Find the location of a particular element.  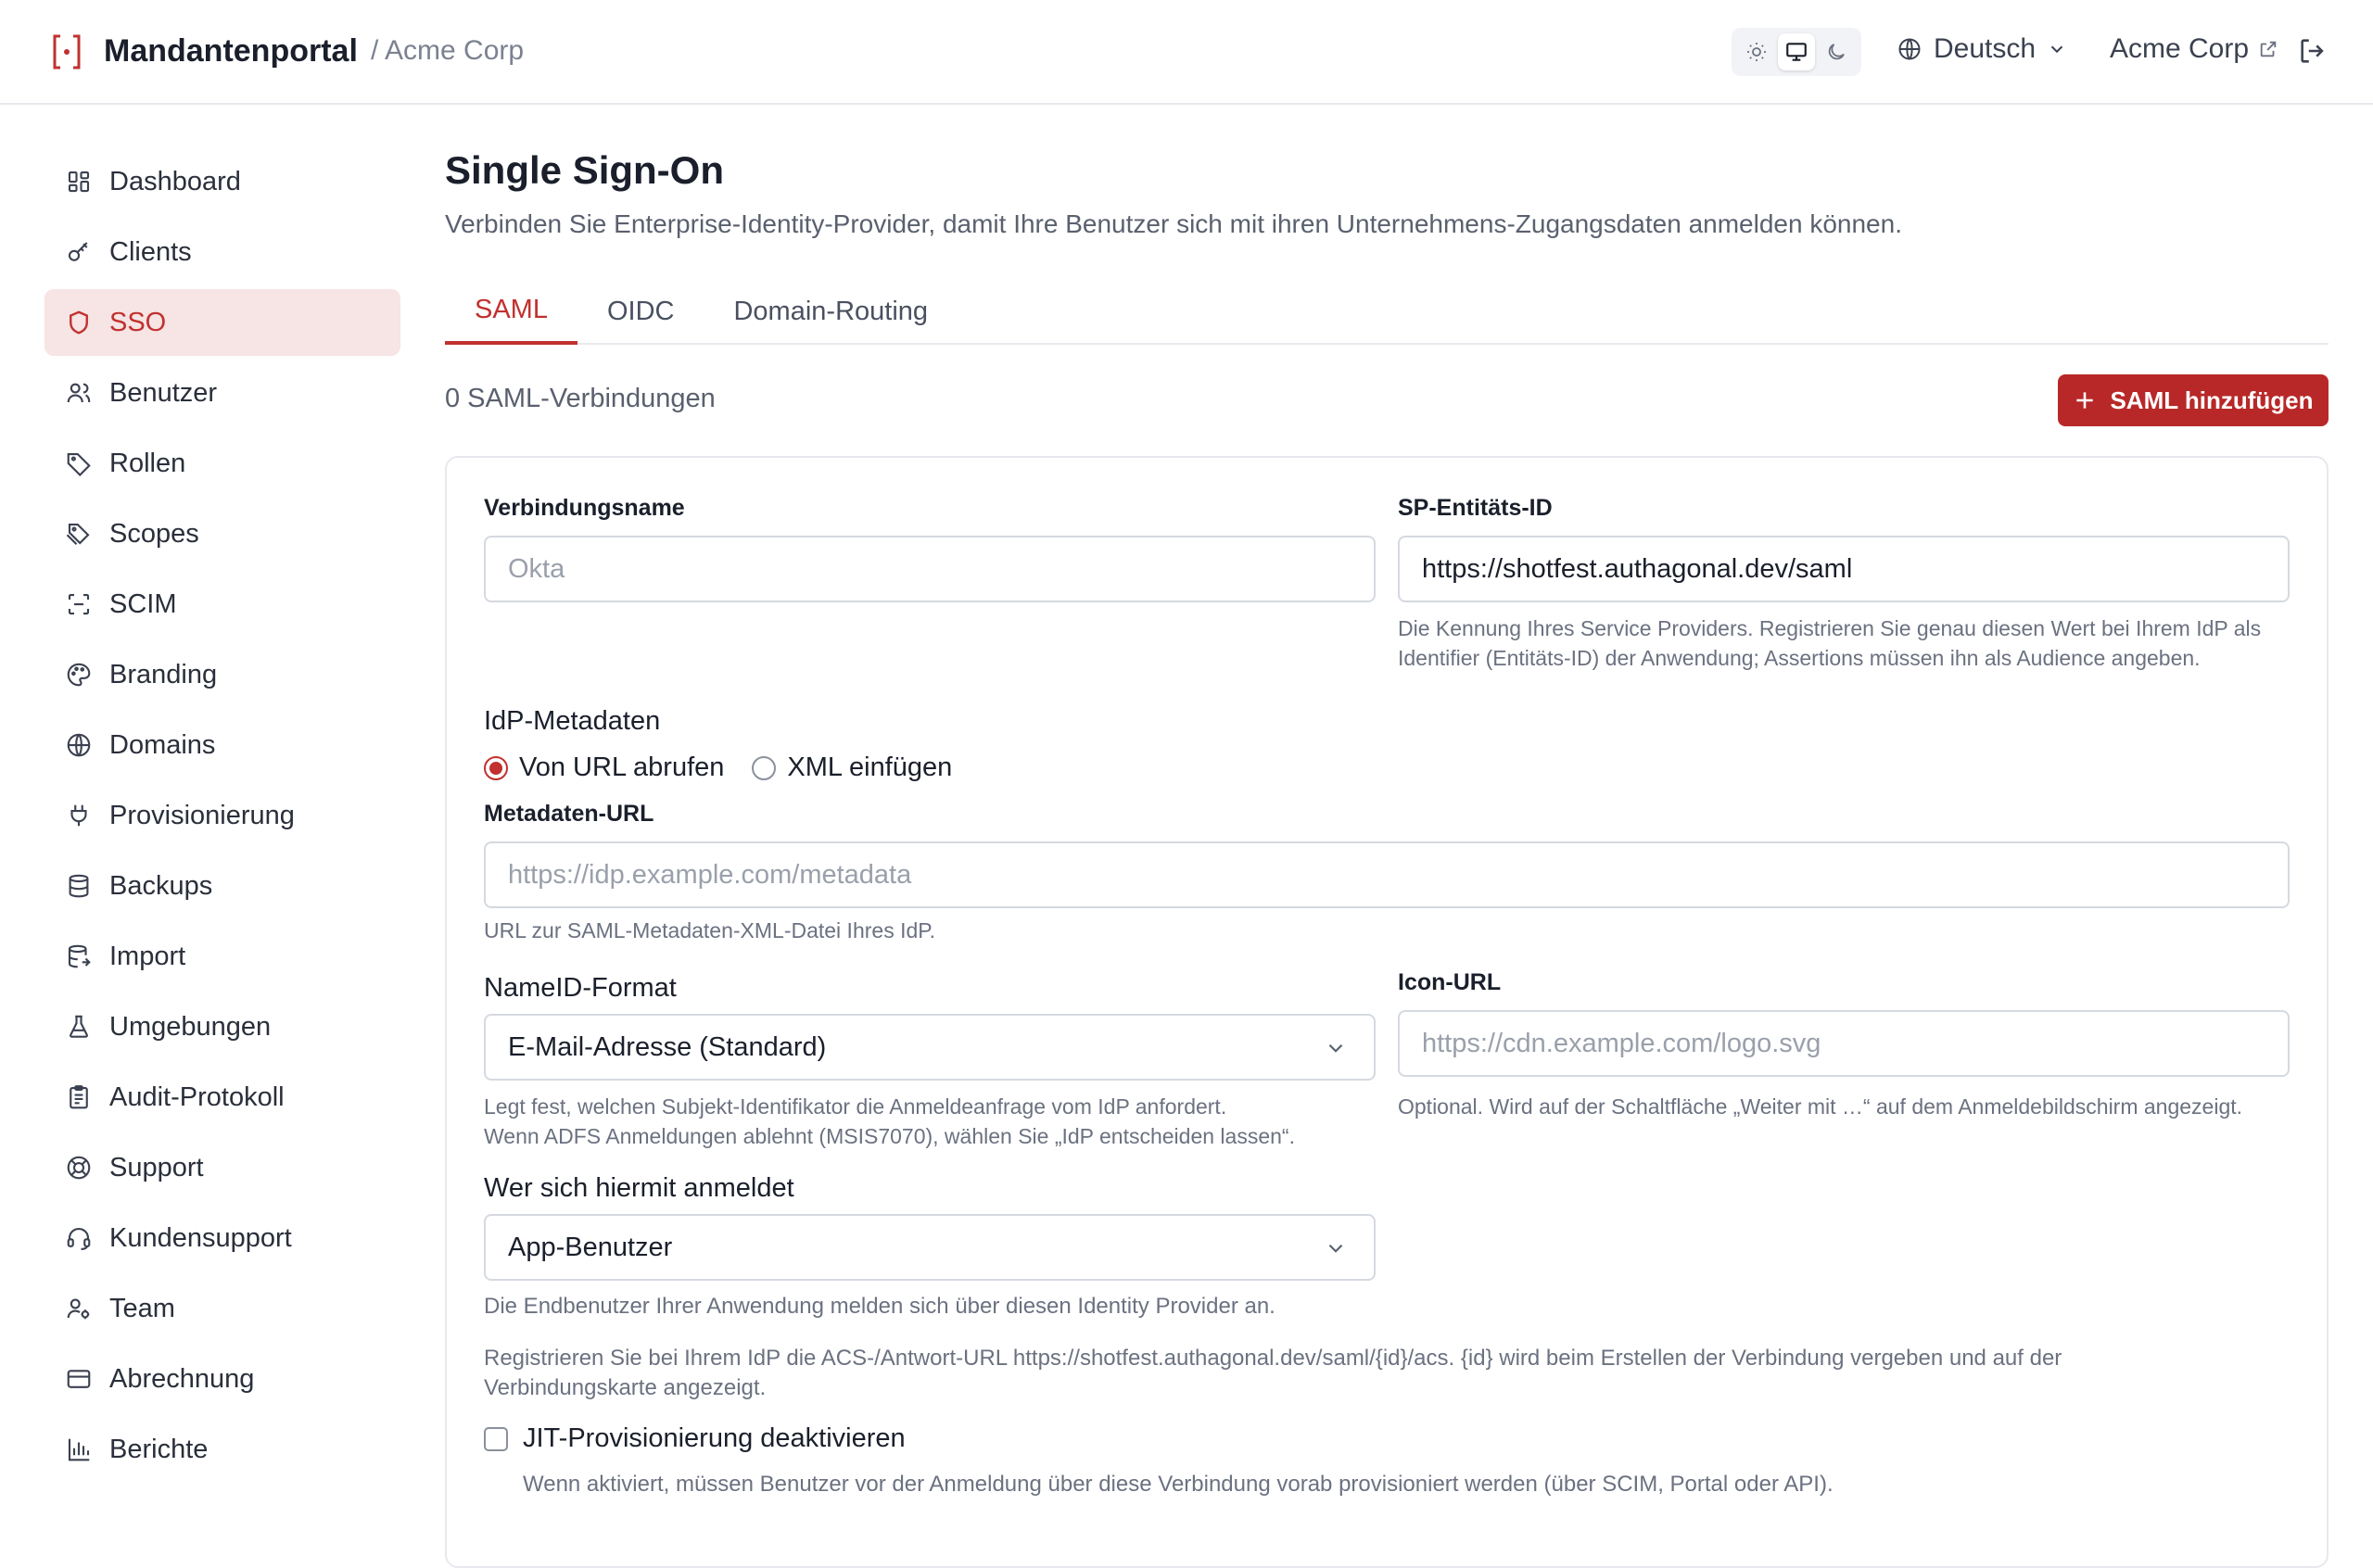

add-saml-button: SAML hinzufügen is located at coordinates (2194, 400).